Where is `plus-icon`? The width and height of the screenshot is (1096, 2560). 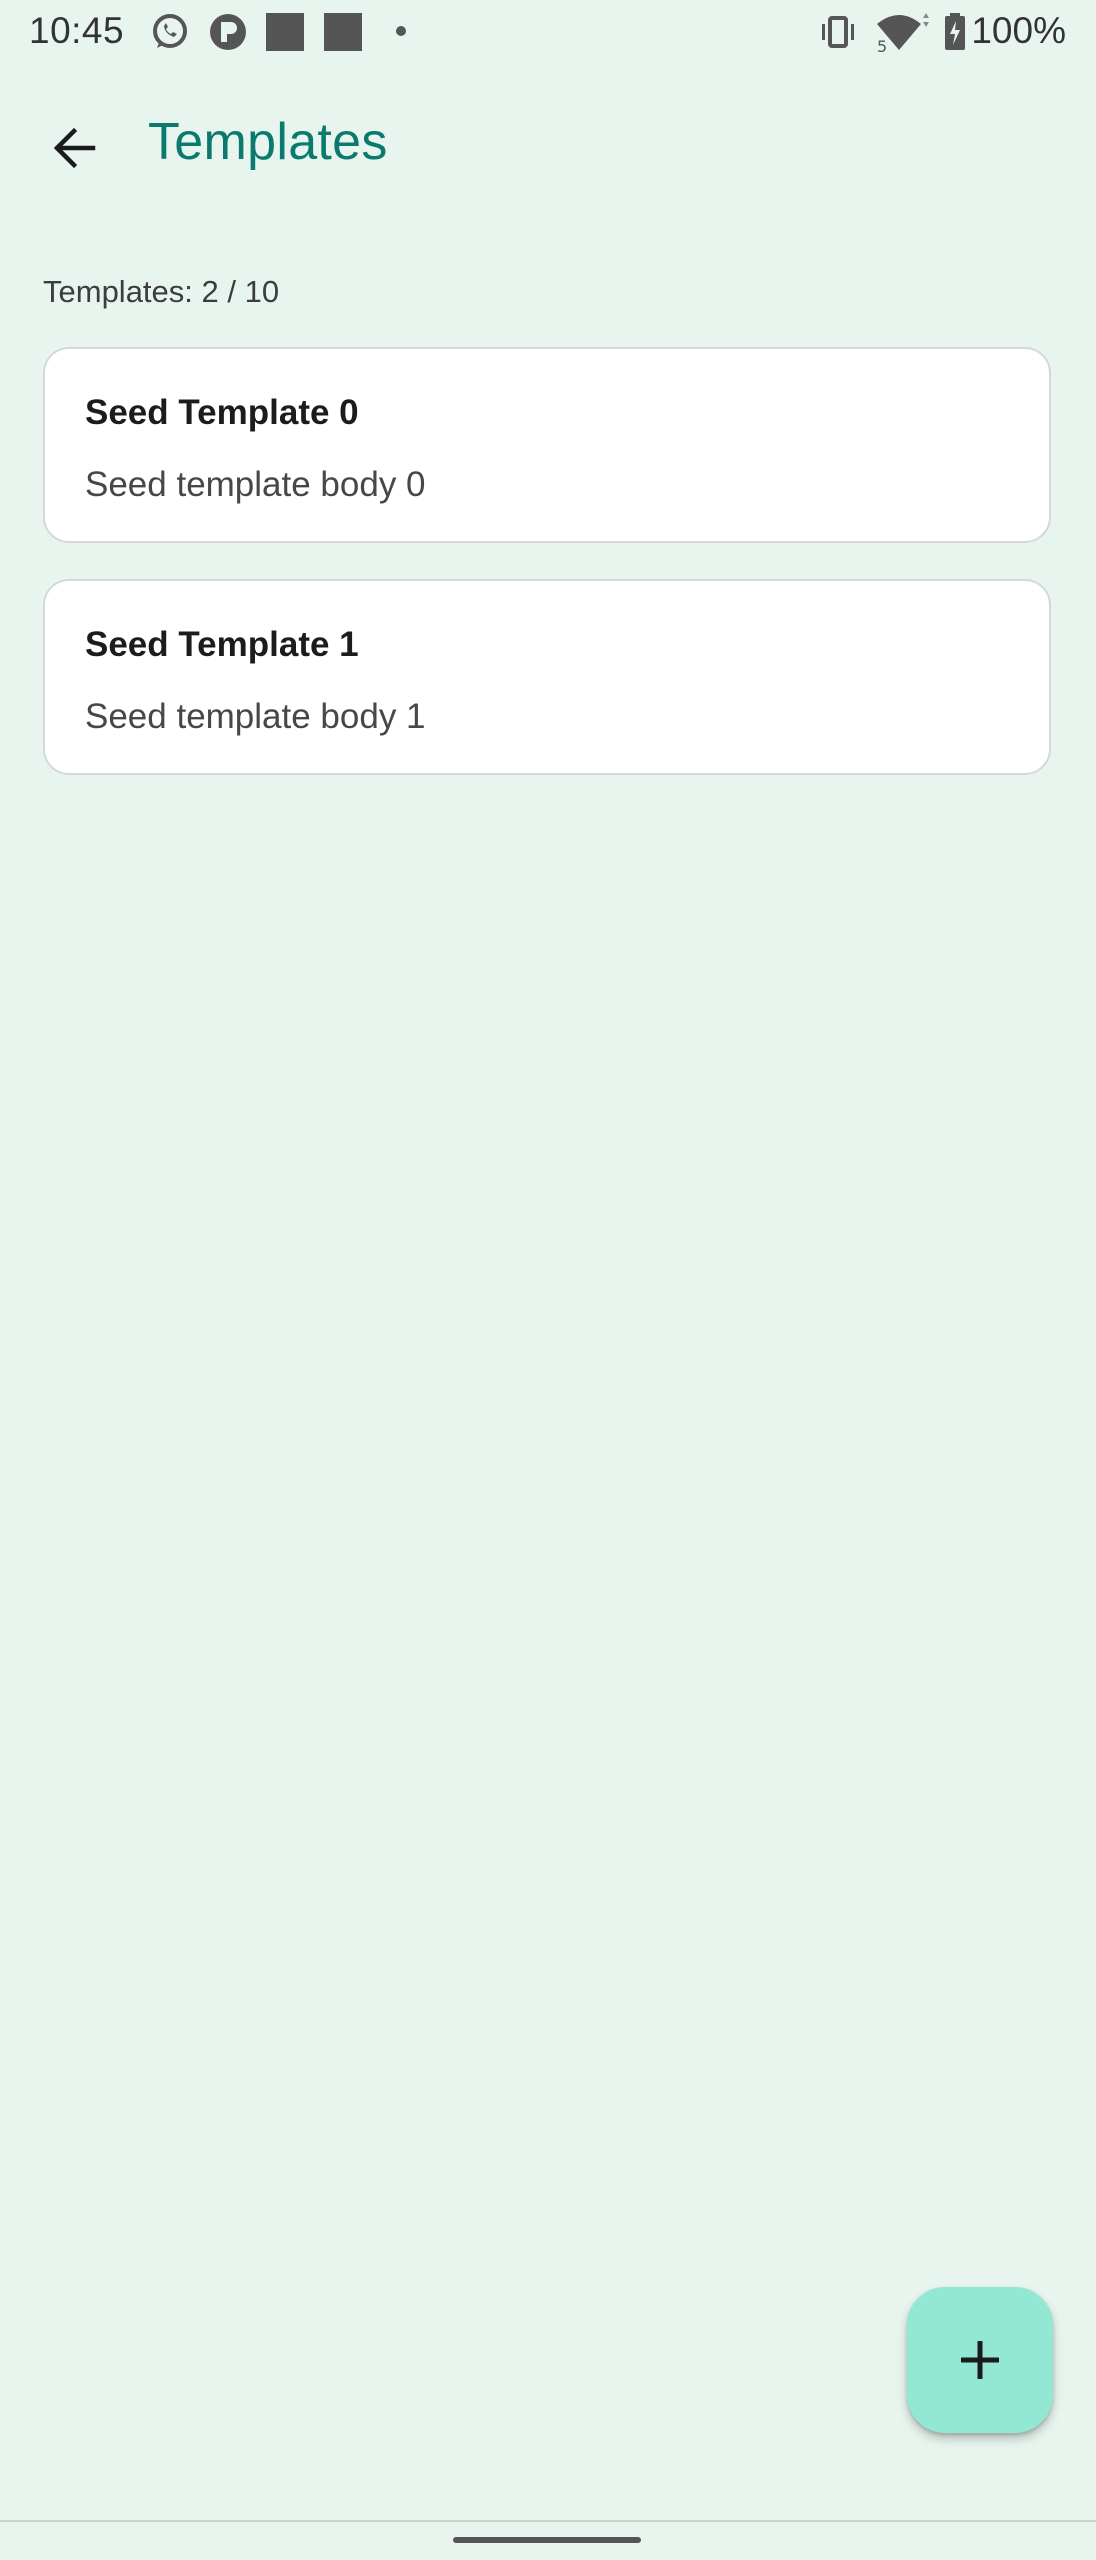 plus-icon is located at coordinates (980, 2360).